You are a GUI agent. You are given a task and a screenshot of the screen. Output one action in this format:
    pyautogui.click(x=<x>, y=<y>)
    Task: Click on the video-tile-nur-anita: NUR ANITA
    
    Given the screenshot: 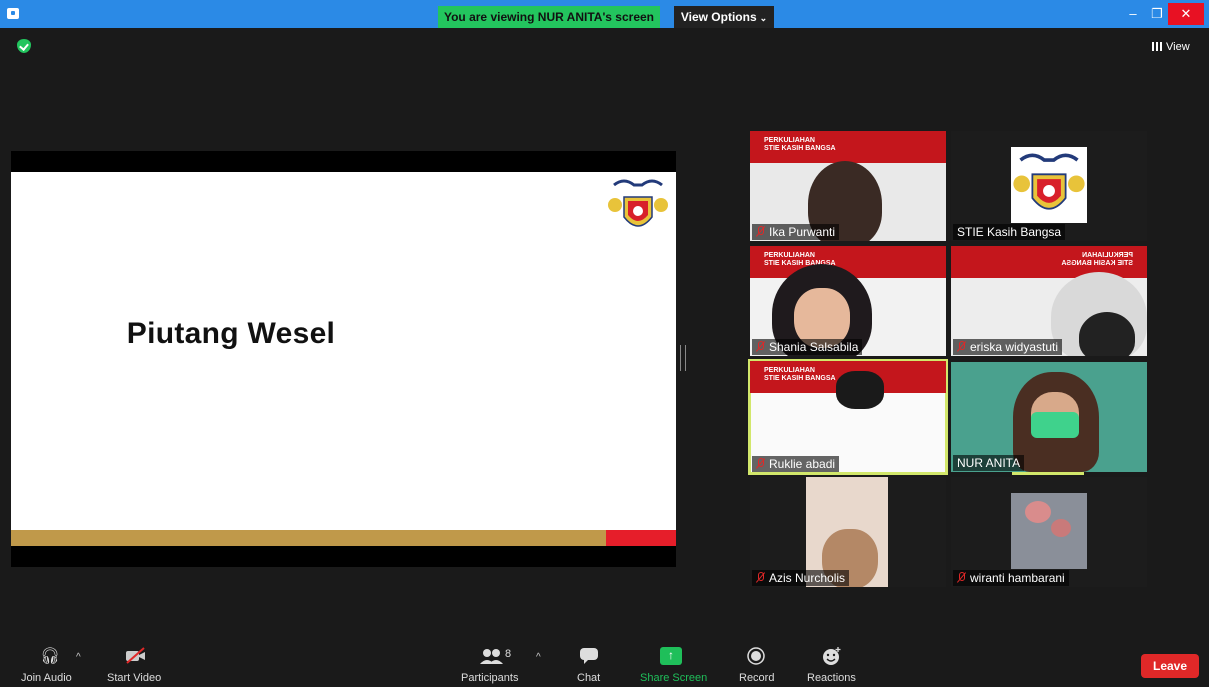 What is the action you would take?
    pyautogui.click(x=1049, y=417)
    